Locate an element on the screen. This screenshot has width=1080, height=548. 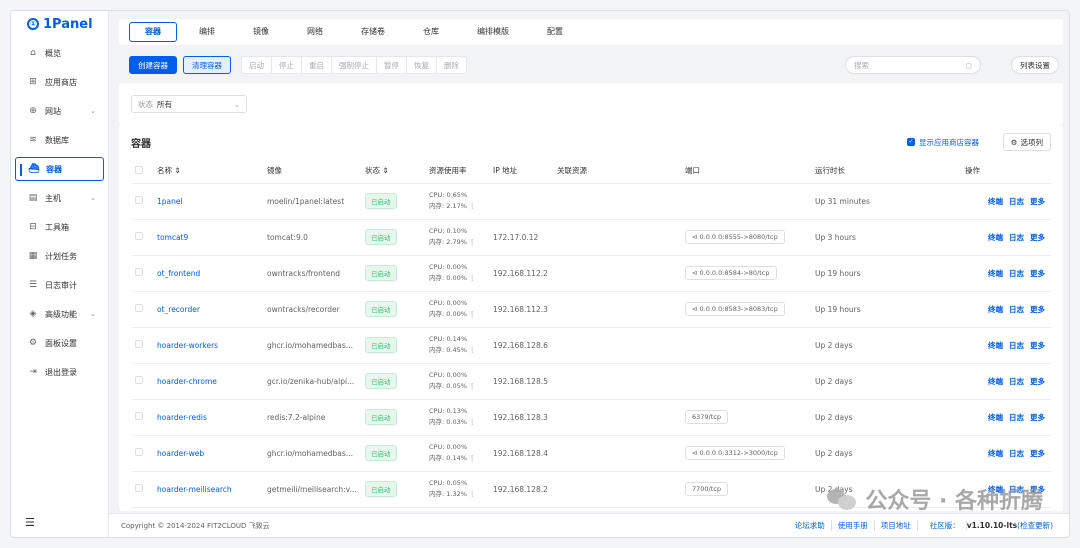
batch-action-button: 启动 is located at coordinates (257, 65).